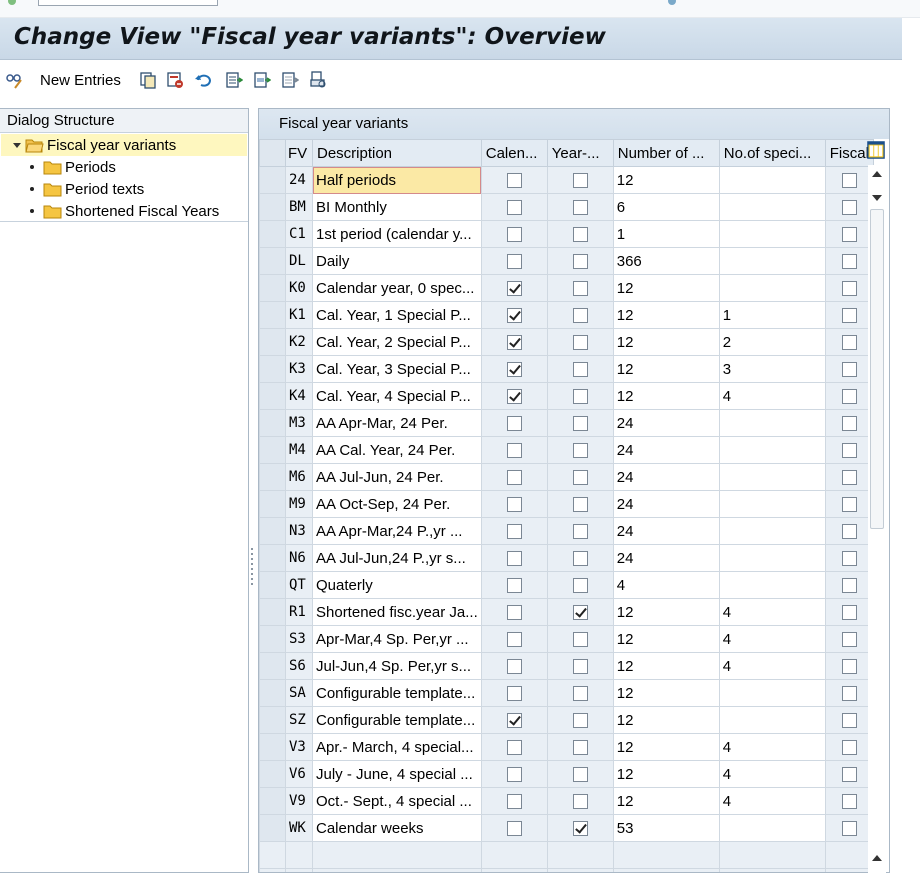 Image resolution: width=920 pixels, height=873 pixels. What do you see at coordinates (272, 153) in the screenshot?
I see `select-all-header-cell` at bounding box center [272, 153].